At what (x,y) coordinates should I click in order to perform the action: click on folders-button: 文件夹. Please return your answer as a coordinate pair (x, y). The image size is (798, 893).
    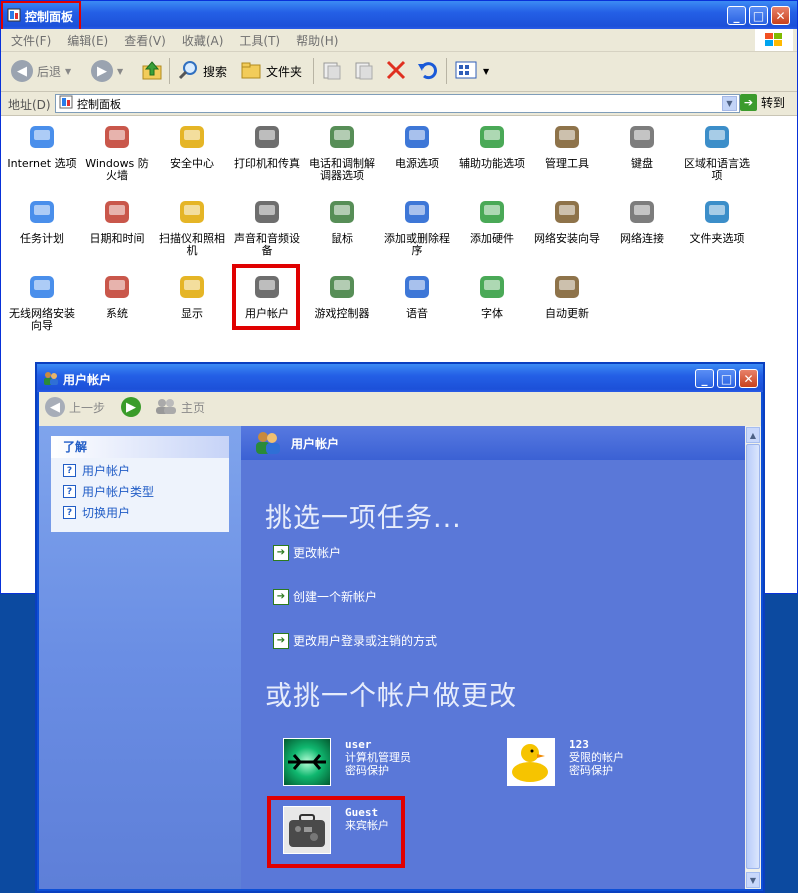
    Looking at the image, I should click on (271, 71).